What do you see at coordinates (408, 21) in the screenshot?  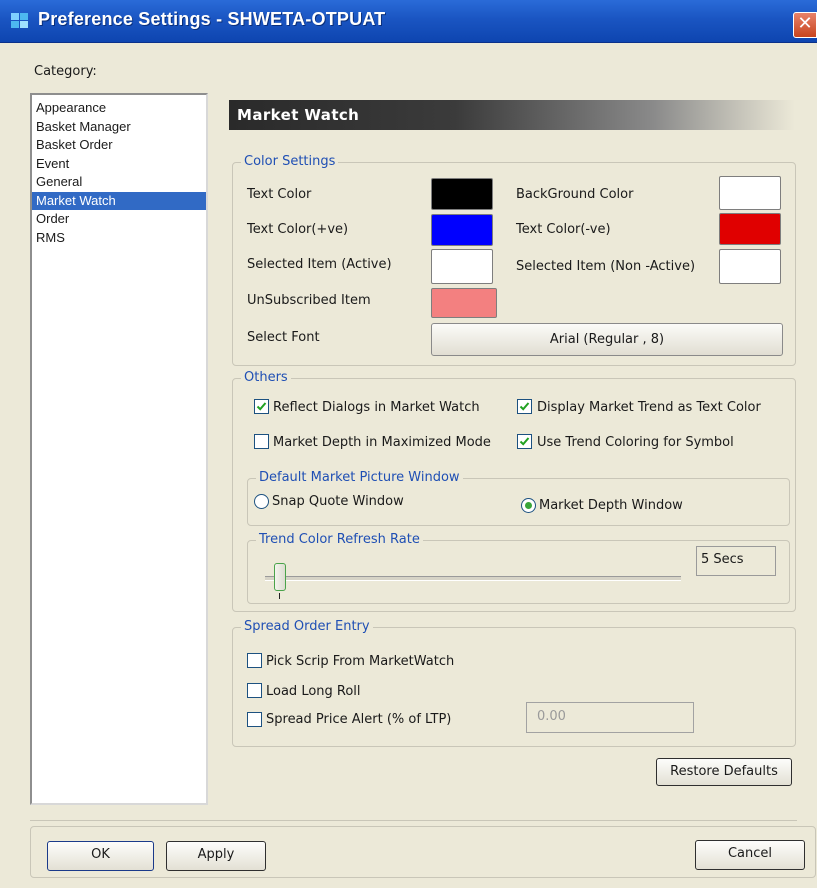 I see `title-bar: Preference Settings - SHWETA-OTPUAT ✕` at bounding box center [408, 21].